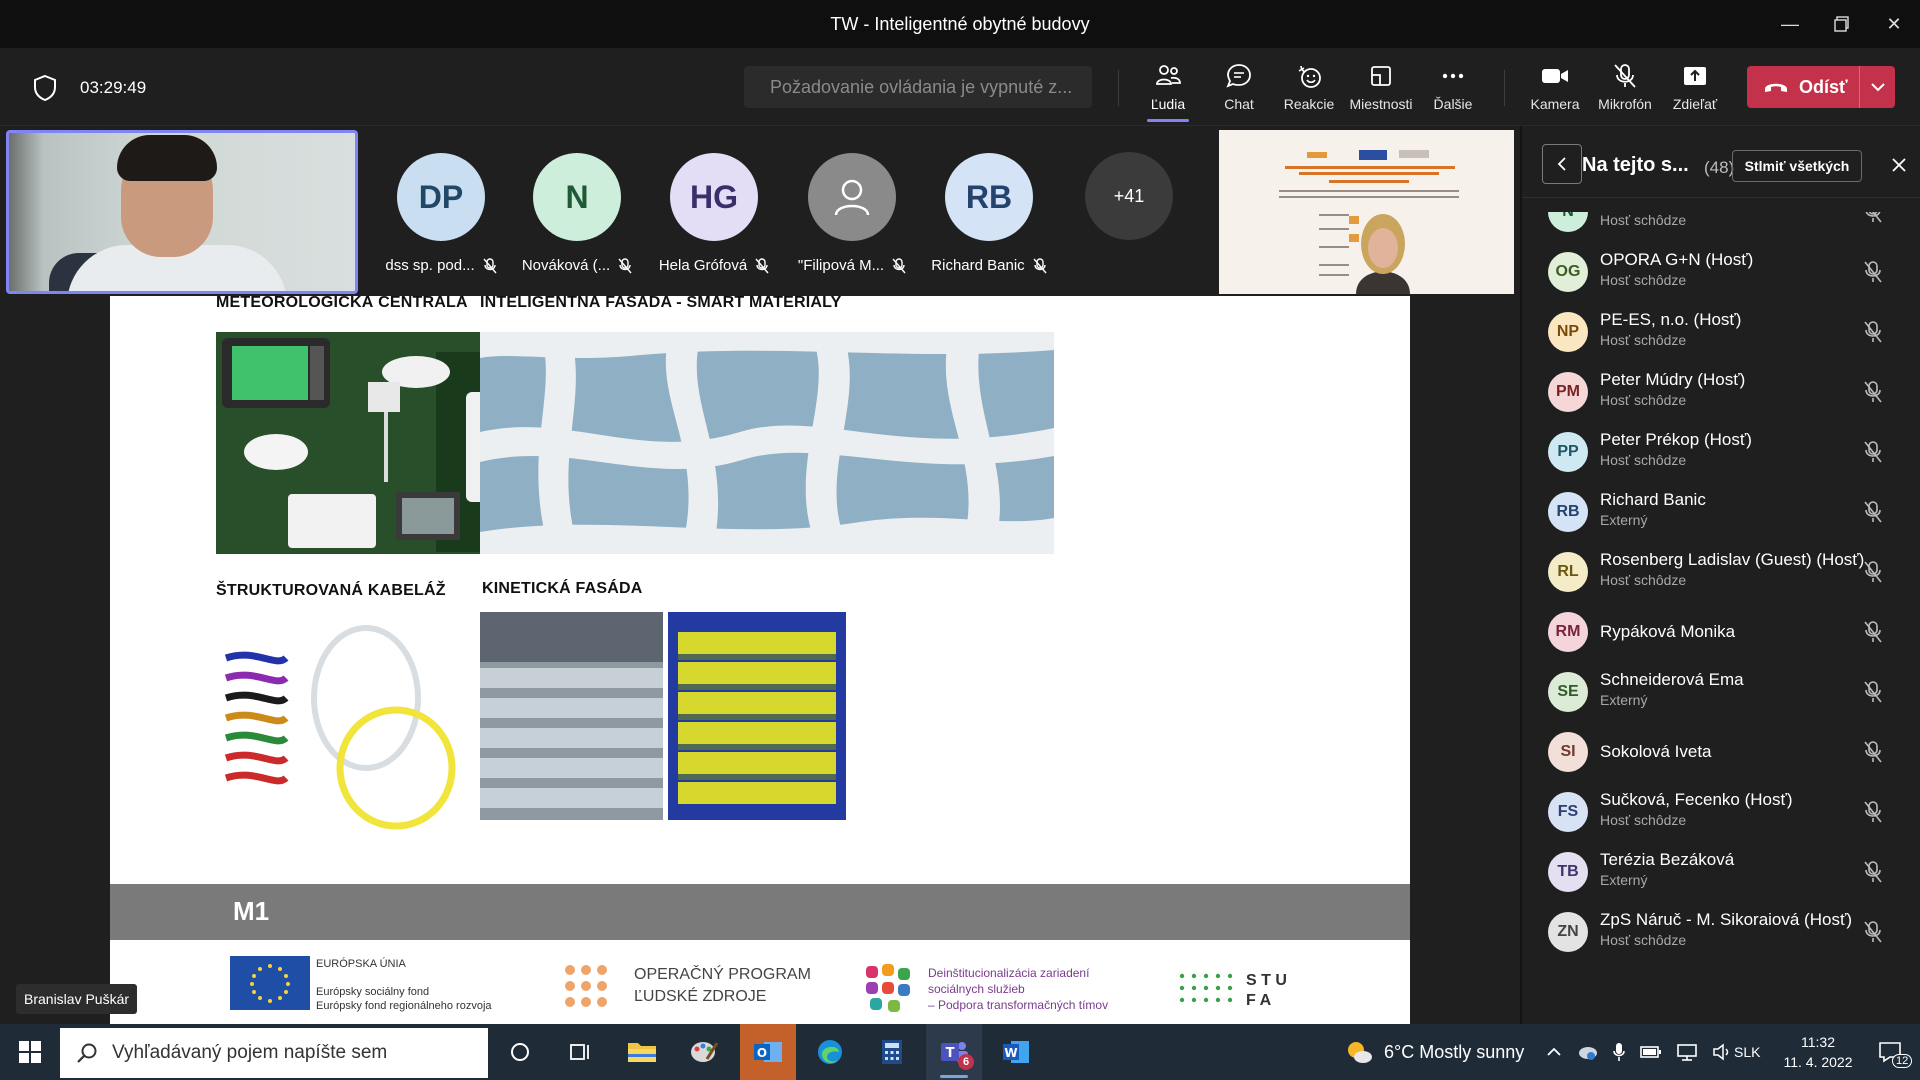  What do you see at coordinates (1619, 1052) in the screenshot?
I see `microphone-icon` at bounding box center [1619, 1052].